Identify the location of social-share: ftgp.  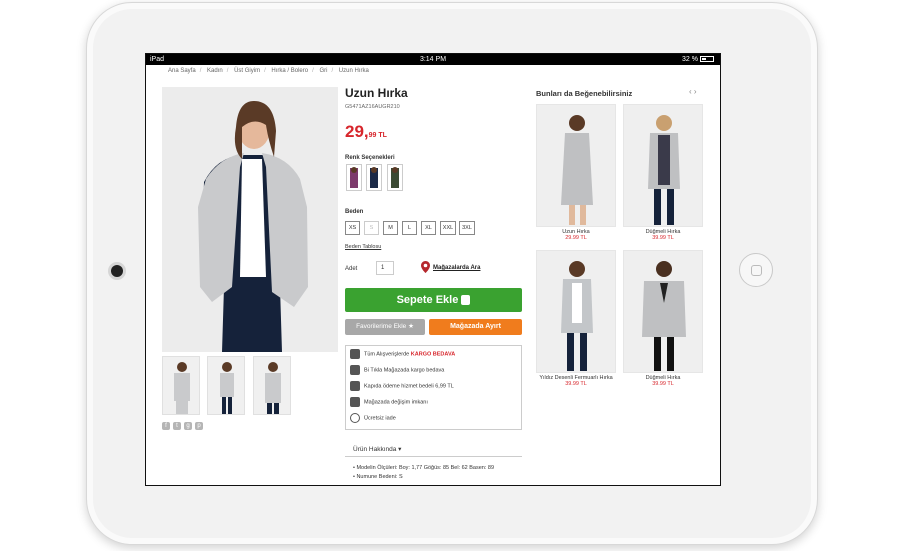
(184, 425).